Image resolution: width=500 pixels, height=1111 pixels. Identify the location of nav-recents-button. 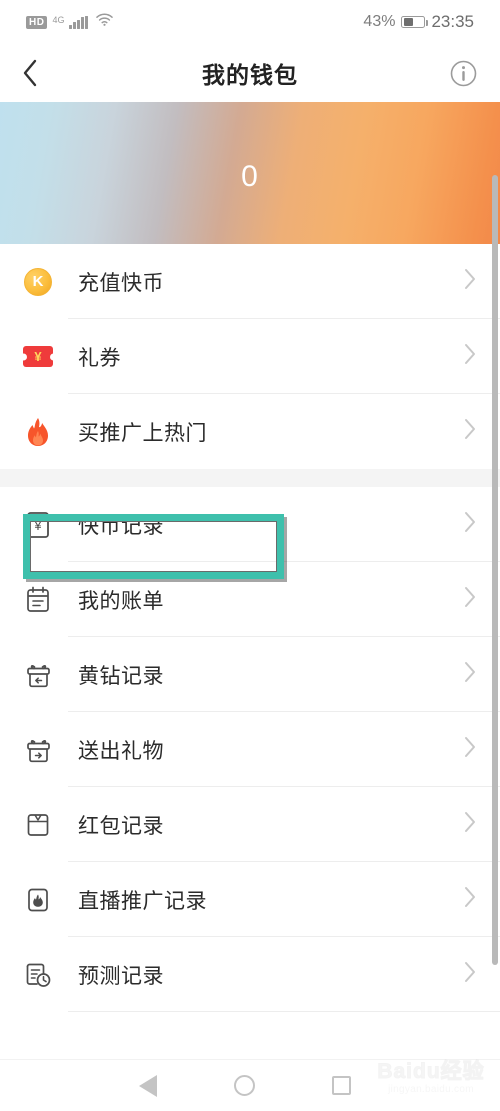
(342, 1086).